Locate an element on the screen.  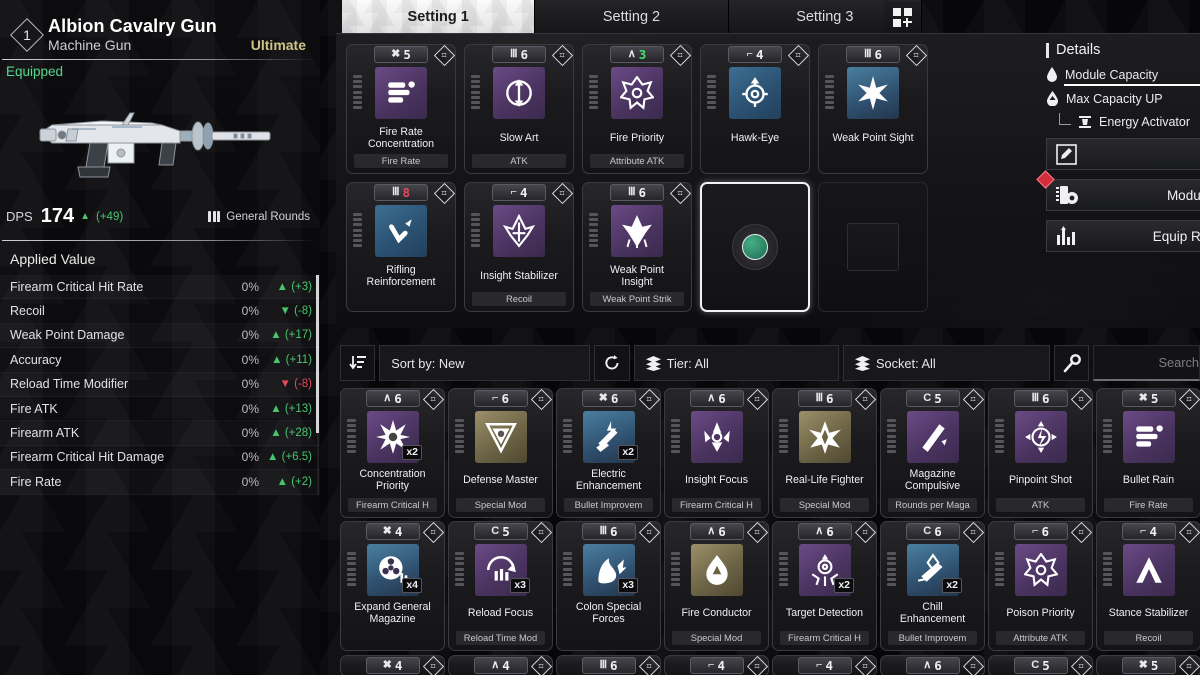
capacity-cost: 4 is located at coordinates (1153, 531).